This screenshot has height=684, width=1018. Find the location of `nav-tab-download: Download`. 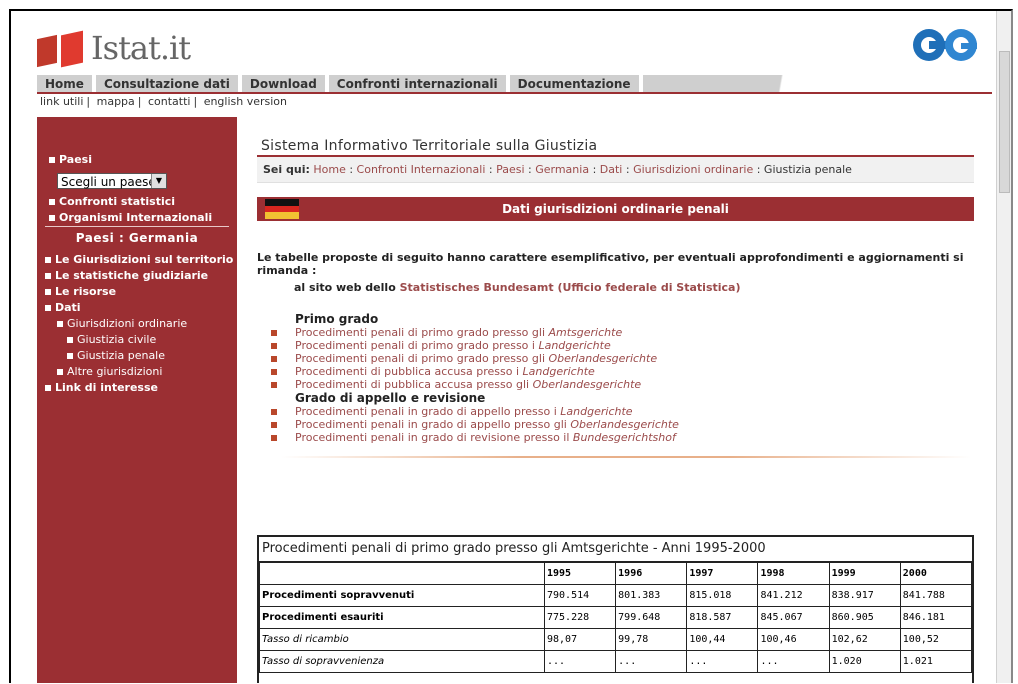

nav-tab-download: Download is located at coordinates (283, 83).